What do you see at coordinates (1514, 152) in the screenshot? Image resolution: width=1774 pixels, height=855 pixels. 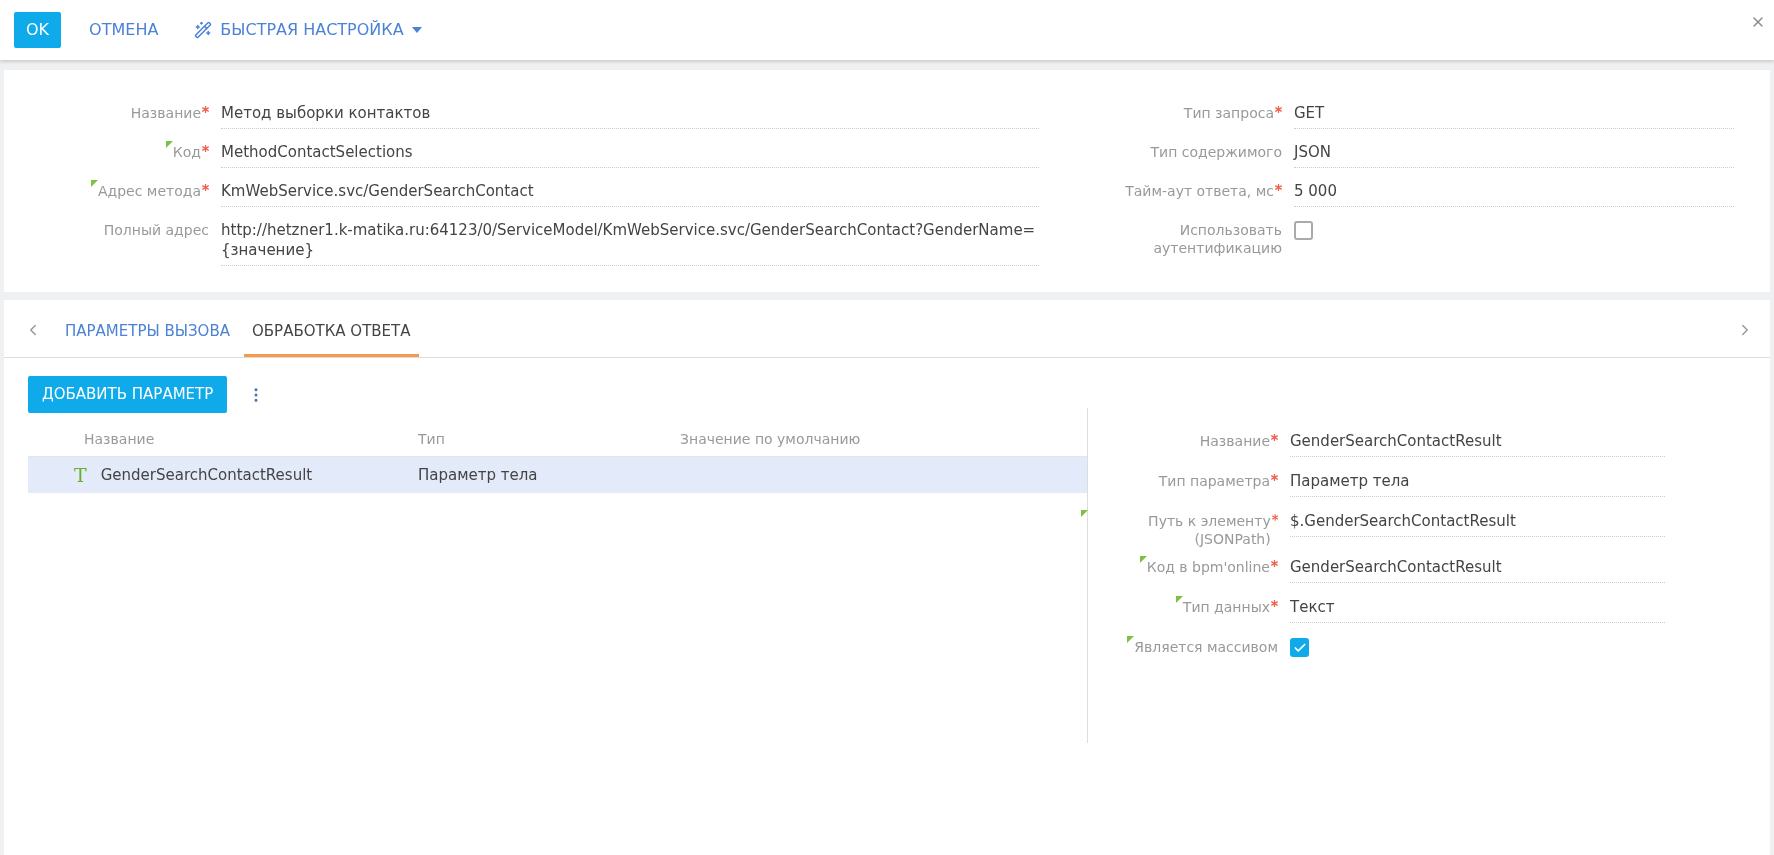 I see `input-field: JSON` at bounding box center [1514, 152].